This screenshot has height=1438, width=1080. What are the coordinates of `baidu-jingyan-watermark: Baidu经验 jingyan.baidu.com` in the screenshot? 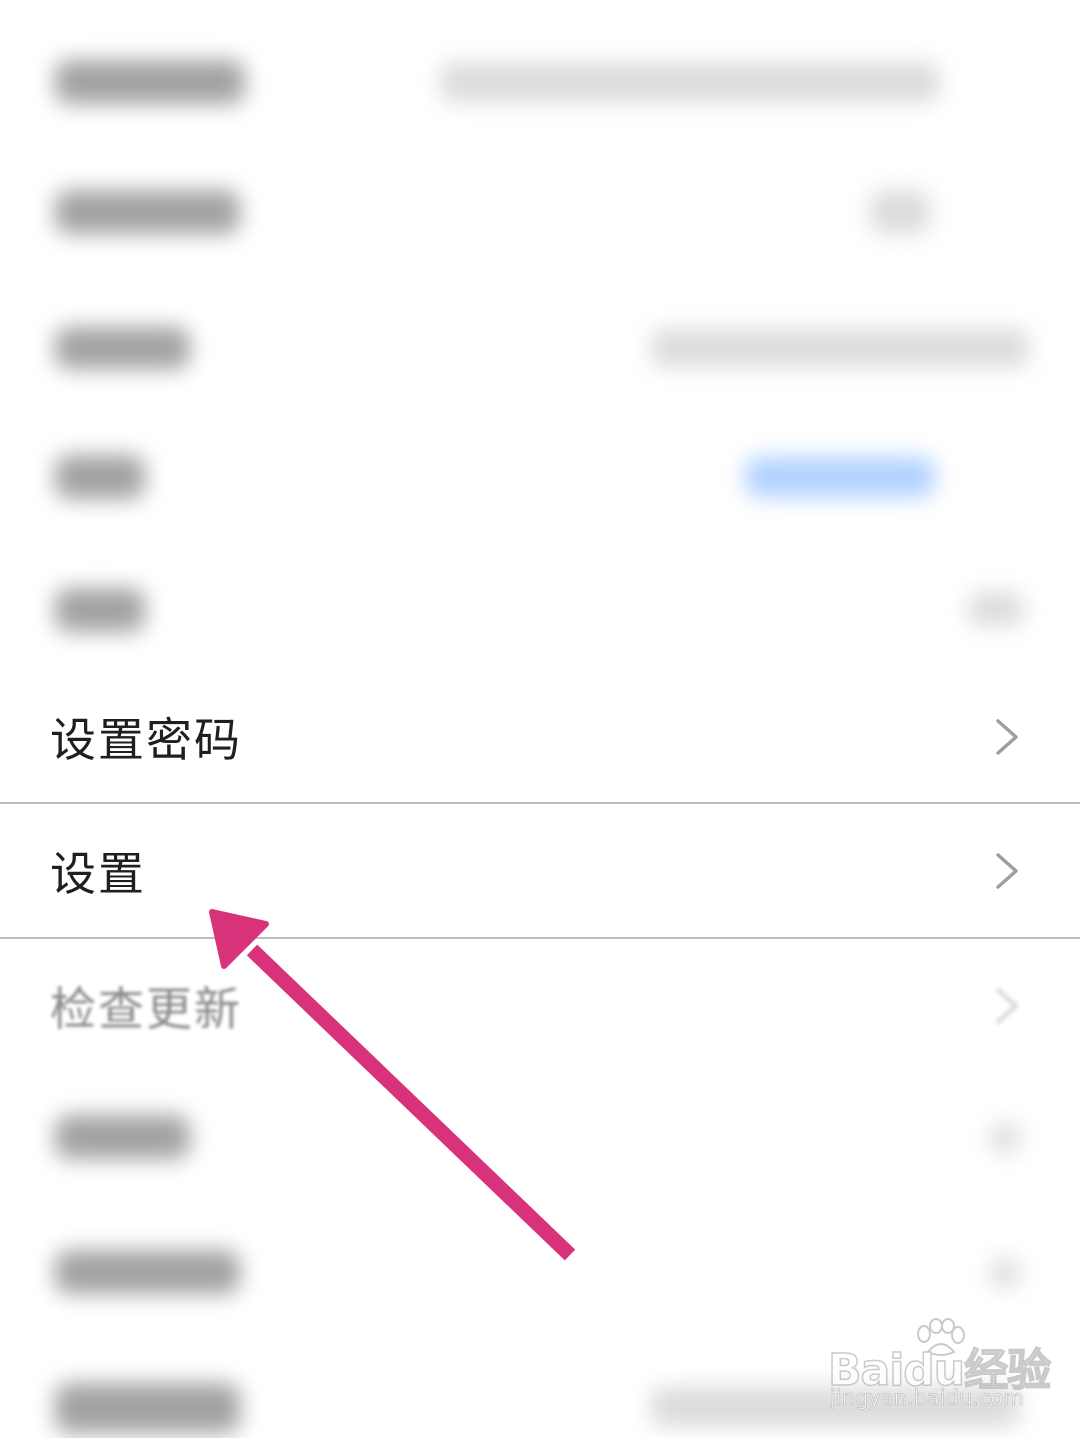 It's located at (939, 1369).